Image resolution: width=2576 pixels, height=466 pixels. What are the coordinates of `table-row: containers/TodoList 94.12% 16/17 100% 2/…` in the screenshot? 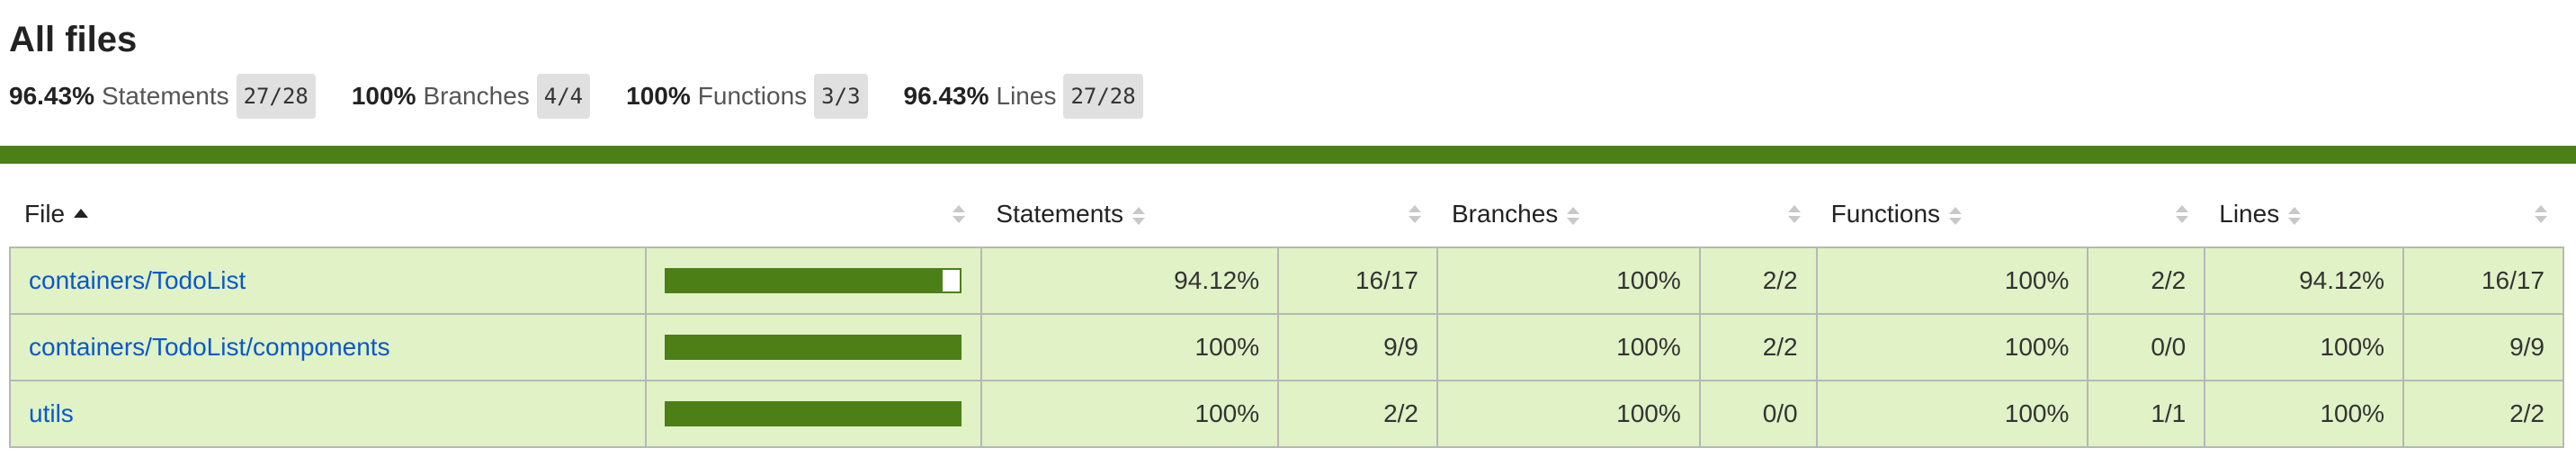 It's located at (1286, 280).